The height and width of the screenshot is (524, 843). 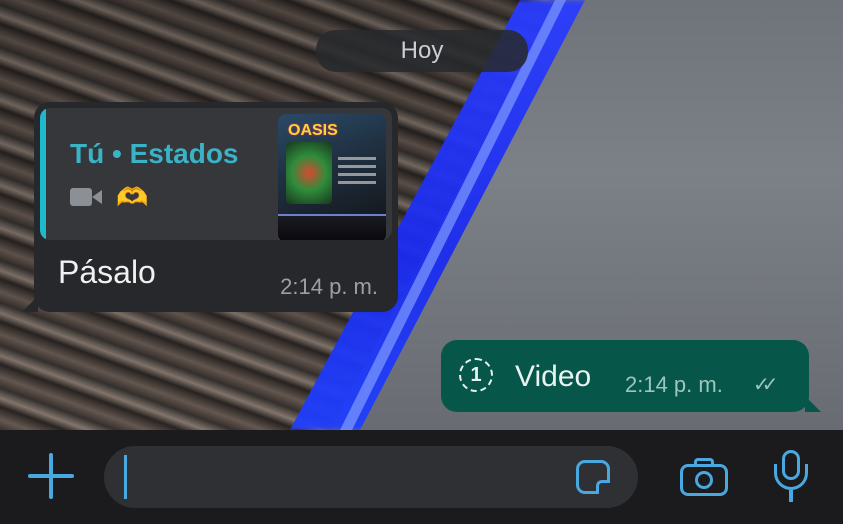 What do you see at coordinates (791, 476) in the screenshot?
I see `microphone-icon` at bounding box center [791, 476].